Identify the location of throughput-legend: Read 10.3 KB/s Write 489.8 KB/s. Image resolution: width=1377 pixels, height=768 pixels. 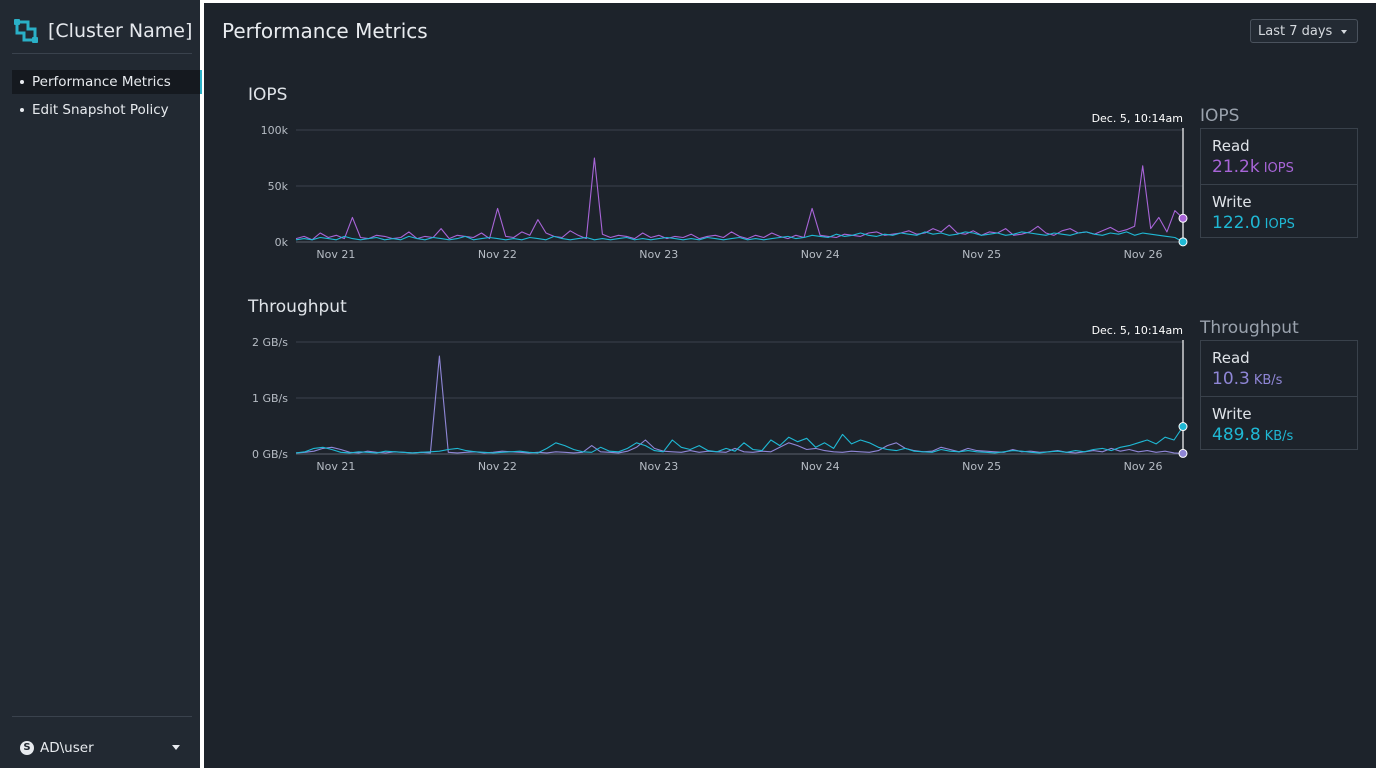
(1279, 395).